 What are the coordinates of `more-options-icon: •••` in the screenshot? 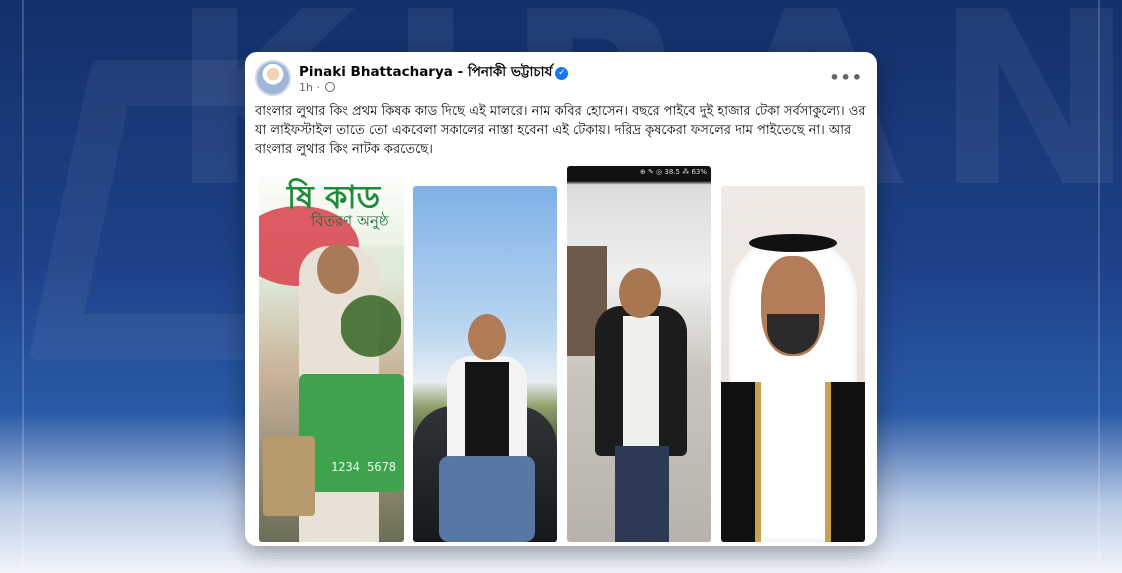 It's located at (846, 77).